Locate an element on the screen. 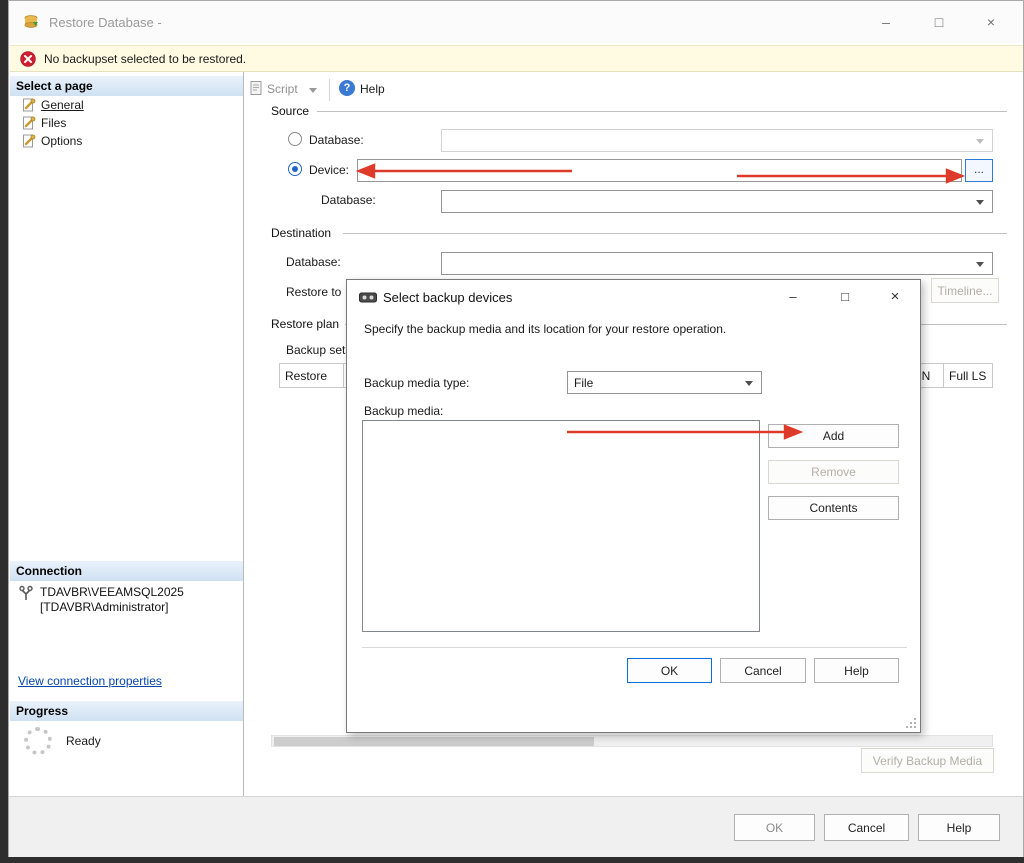 This screenshot has height=863, width=1024. remove-button: Remove is located at coordinates (833, 472).